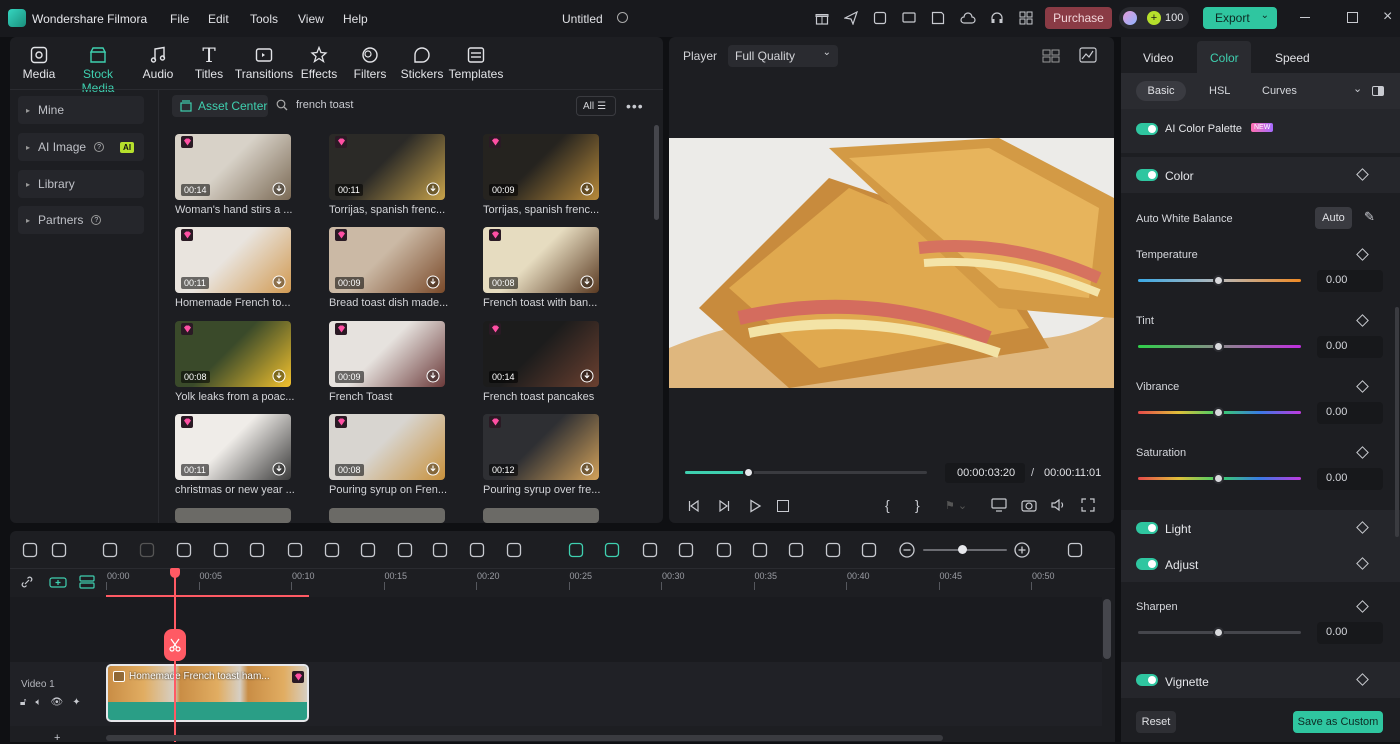 The image size is (1400, 744). I want to click on menu-tools: Tools, so click(264, 19).